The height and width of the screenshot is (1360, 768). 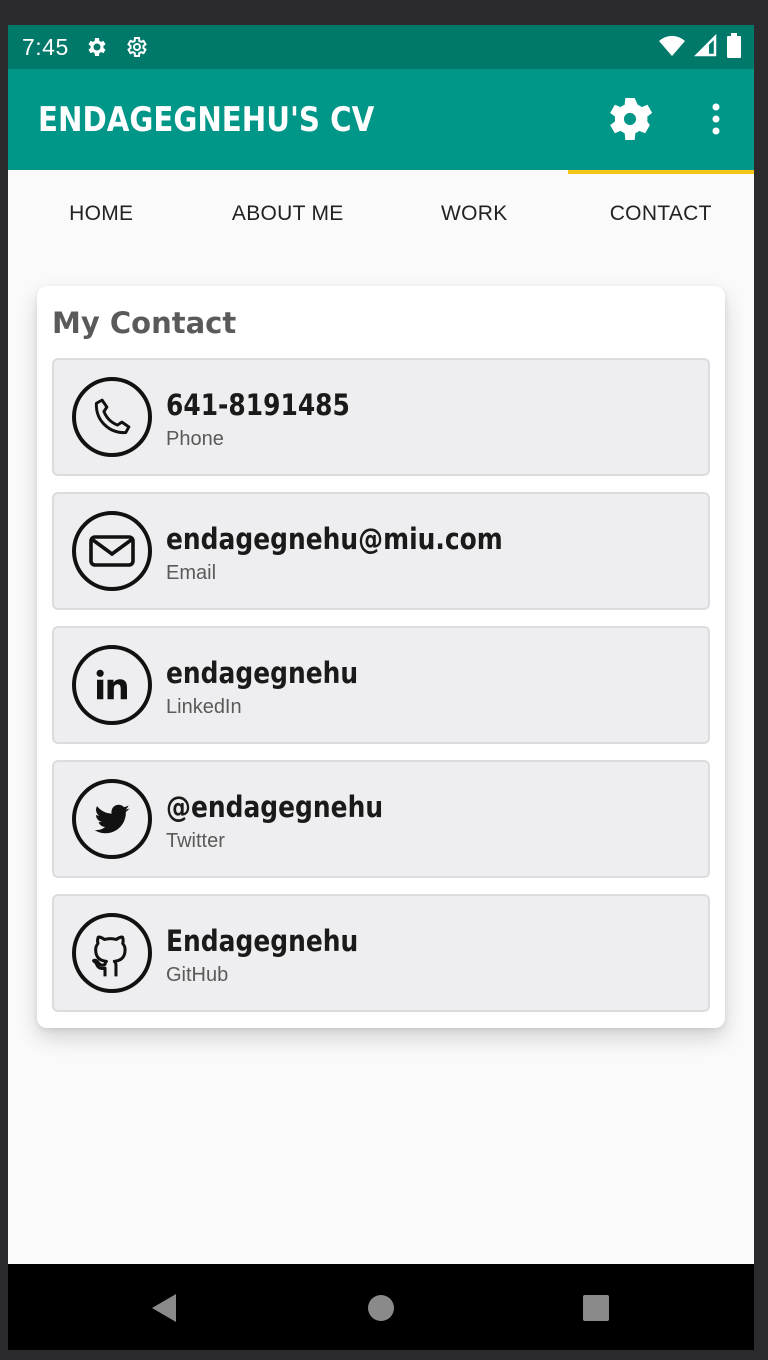 I want to click on tab-contact: CONTACT, so click(x=661, y=214).